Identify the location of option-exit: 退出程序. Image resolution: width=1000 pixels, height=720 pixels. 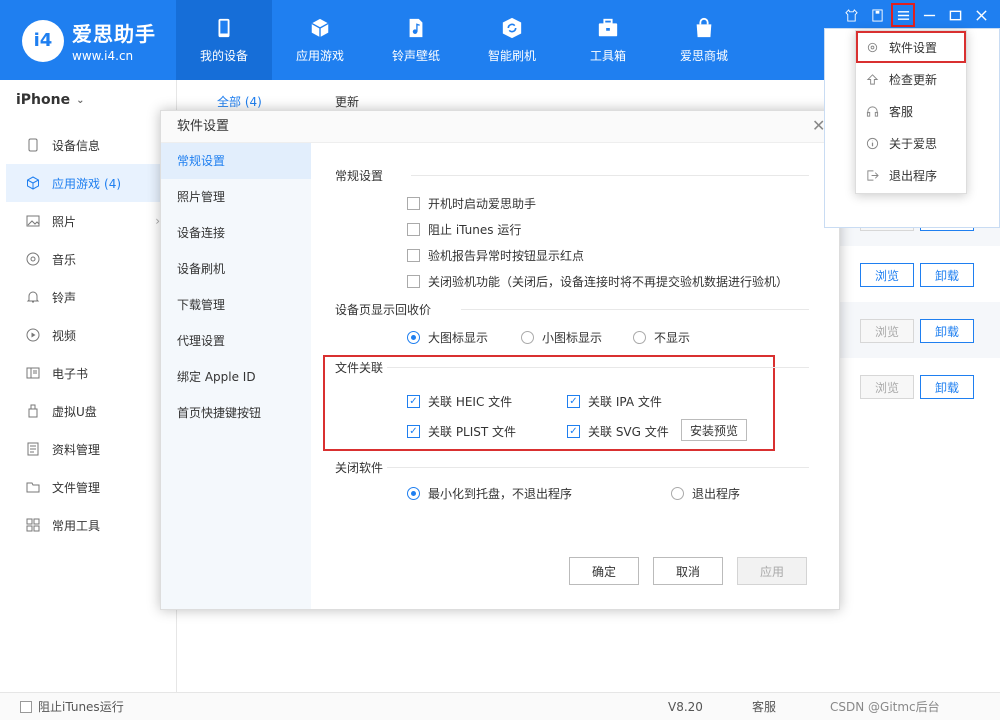
(705, 493).